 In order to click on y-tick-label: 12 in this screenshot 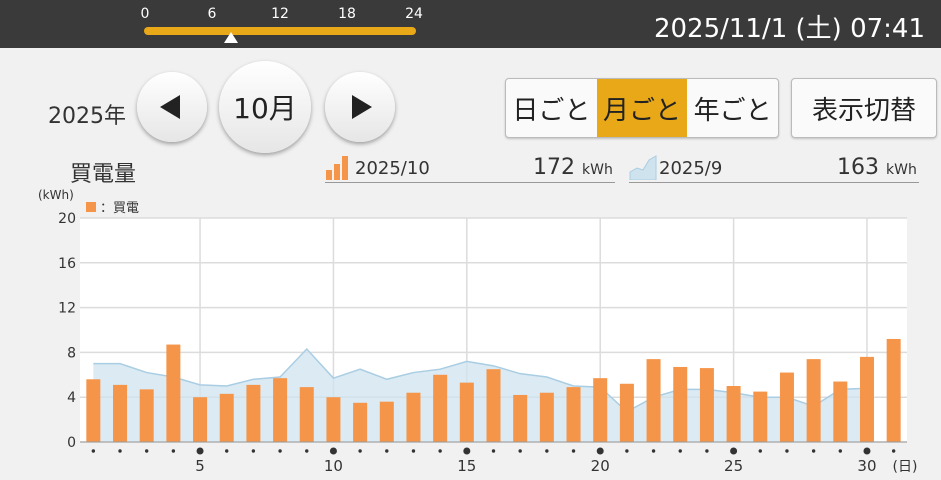, I will do `click(67, 309)`.